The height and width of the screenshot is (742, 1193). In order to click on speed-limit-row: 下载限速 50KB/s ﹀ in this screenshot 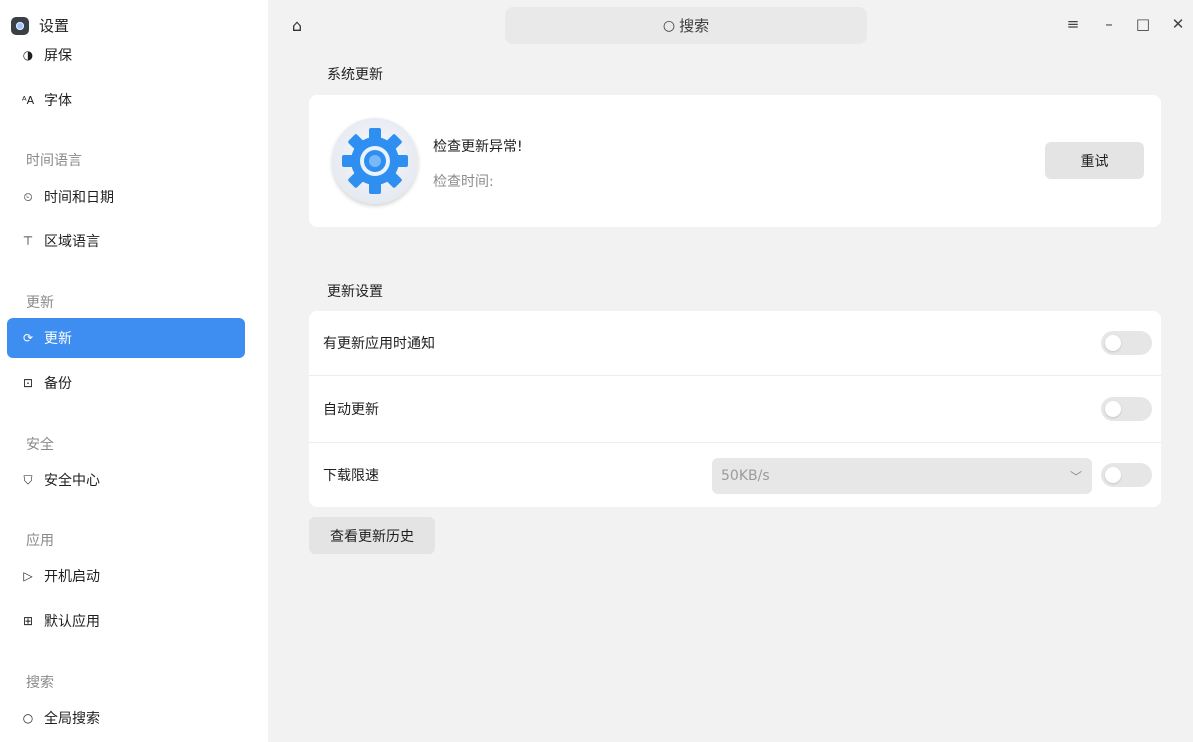, I will do `click(735, 475)`.